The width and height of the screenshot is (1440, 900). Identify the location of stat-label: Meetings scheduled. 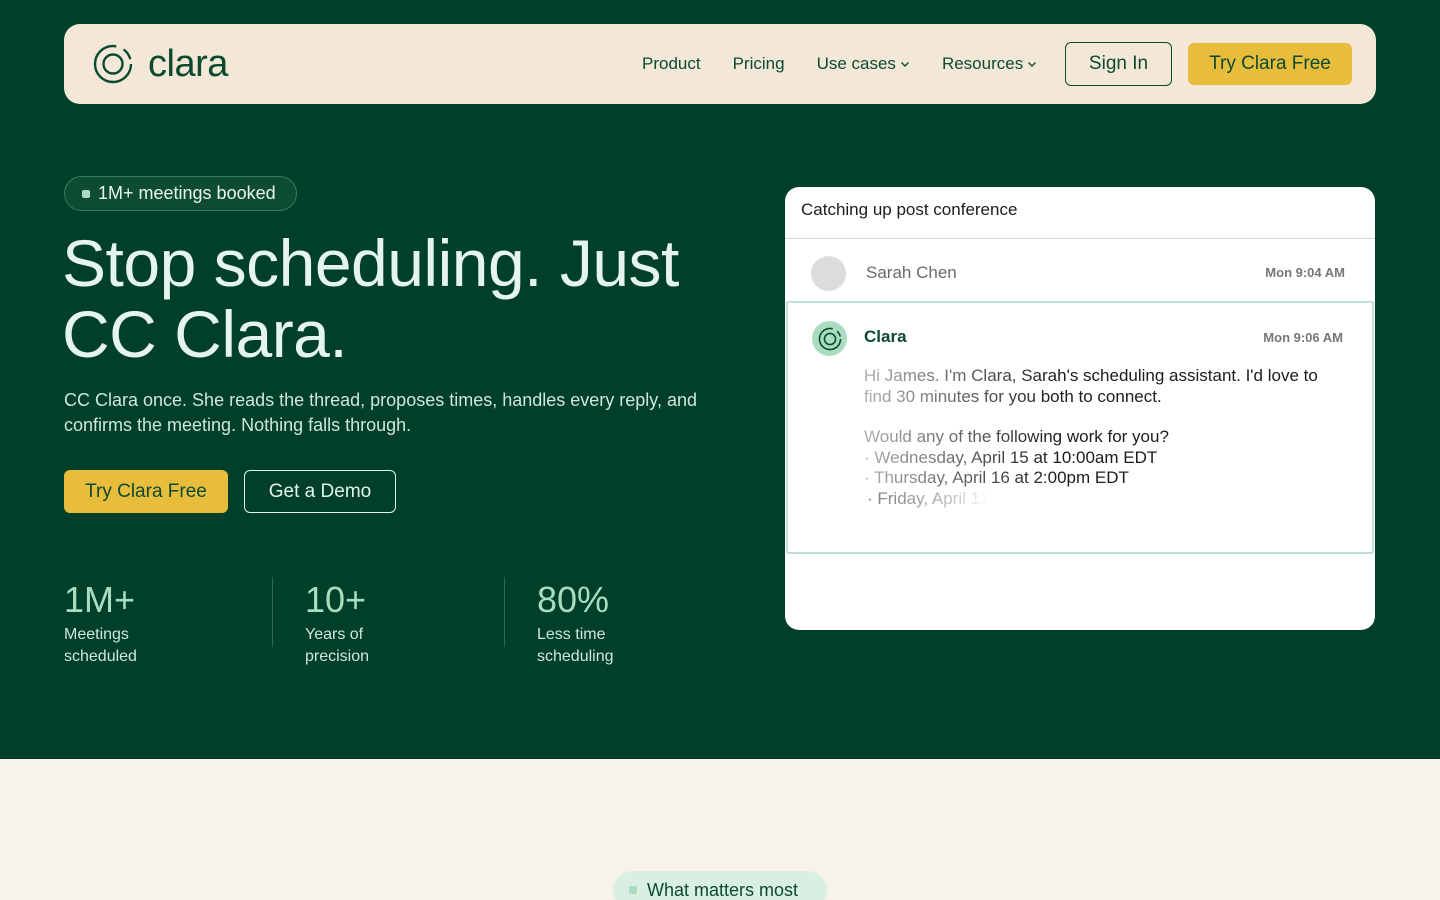
(100, 645).